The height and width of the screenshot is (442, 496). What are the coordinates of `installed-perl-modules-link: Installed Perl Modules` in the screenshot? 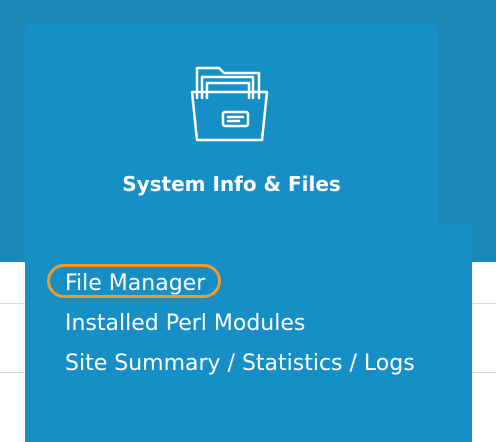 It's located at (185, 324).